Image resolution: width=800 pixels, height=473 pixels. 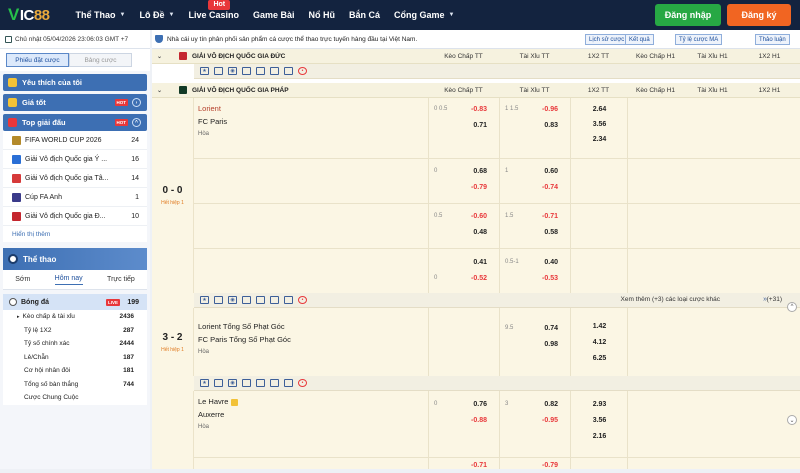 I want to click on odds-1x2-home: 2.64, so click(x=599, y=110).